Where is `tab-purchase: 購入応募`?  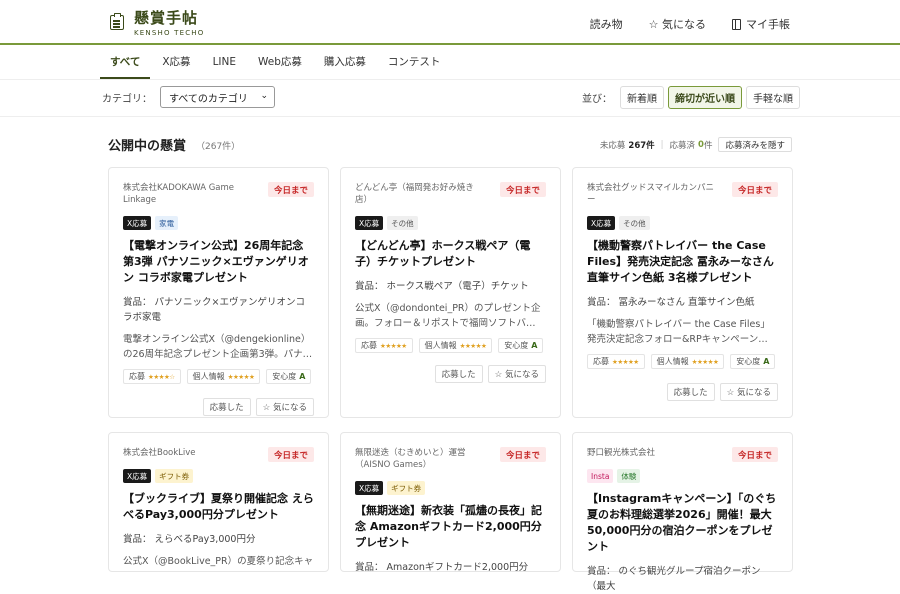
tab-purchase: 購入応募 is located at coordinates (345, 63).